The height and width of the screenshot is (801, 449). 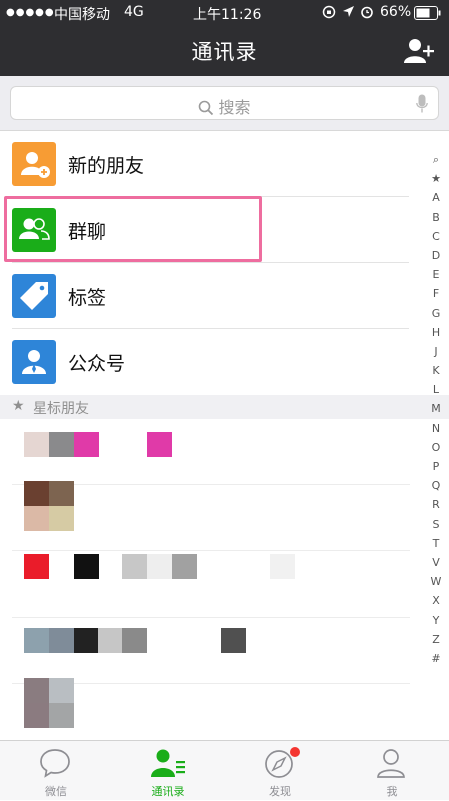 I want to click on search-icon, so click(x=206, y=108).